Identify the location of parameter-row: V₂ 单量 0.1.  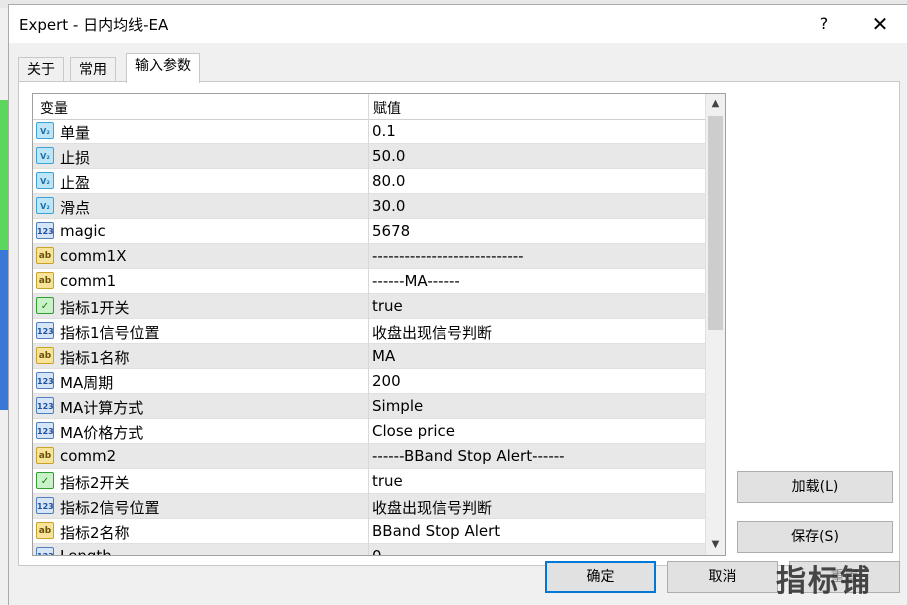
(369, 131).